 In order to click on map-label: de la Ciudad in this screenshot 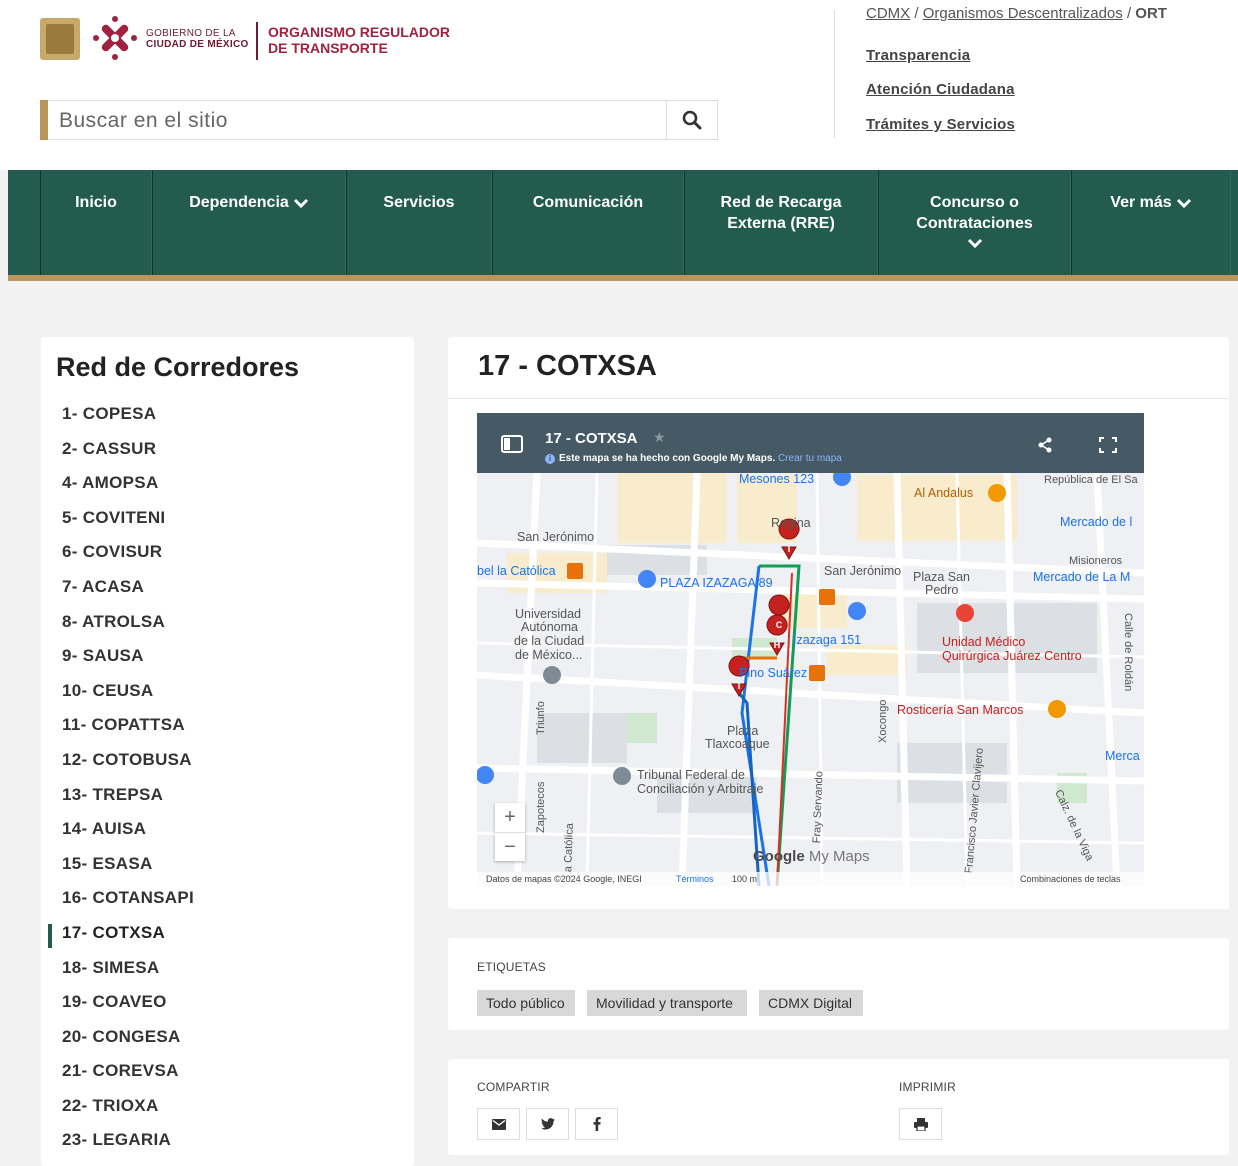, I will do `click(549, 641)`.